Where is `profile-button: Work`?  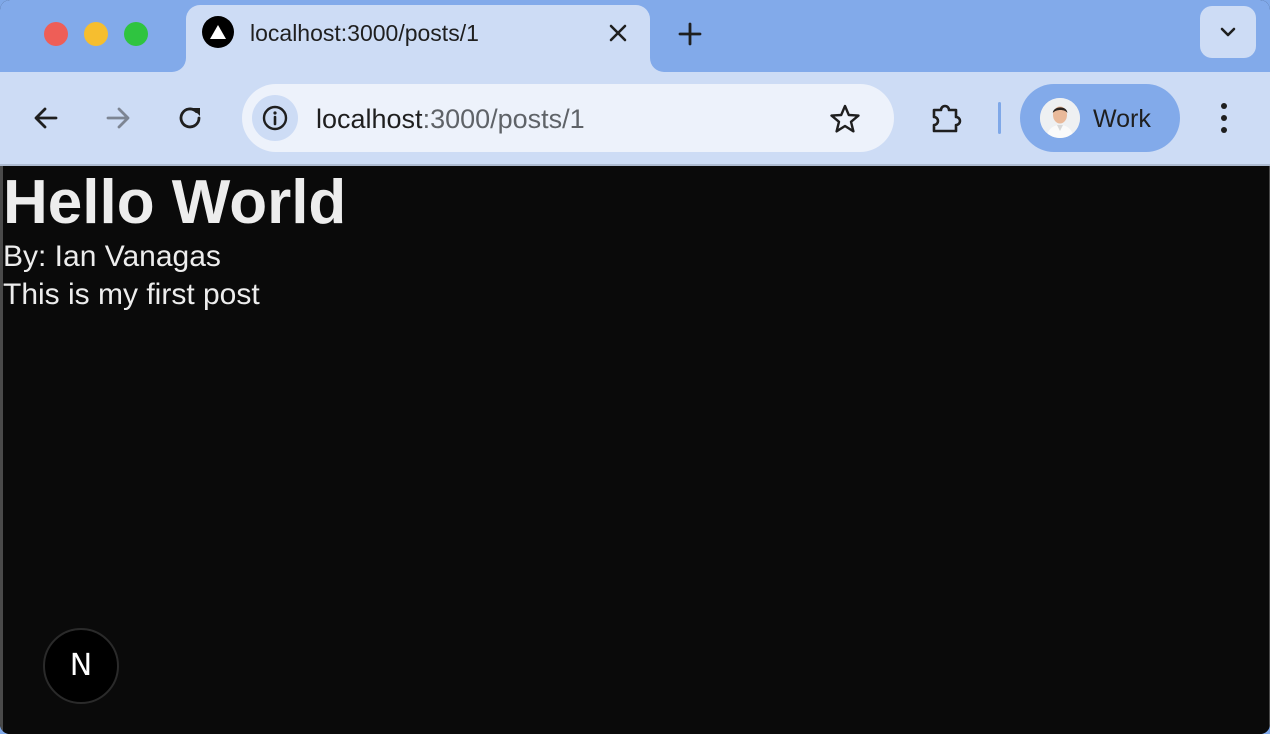
profile-button: Work is located at coordinates (1100, 118).